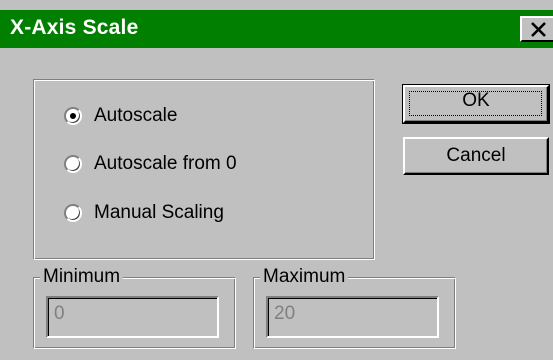 The width and height of the screenshot is (553, 360). I want to click on title-bar: X-Axis Scale, so click(276, 29).